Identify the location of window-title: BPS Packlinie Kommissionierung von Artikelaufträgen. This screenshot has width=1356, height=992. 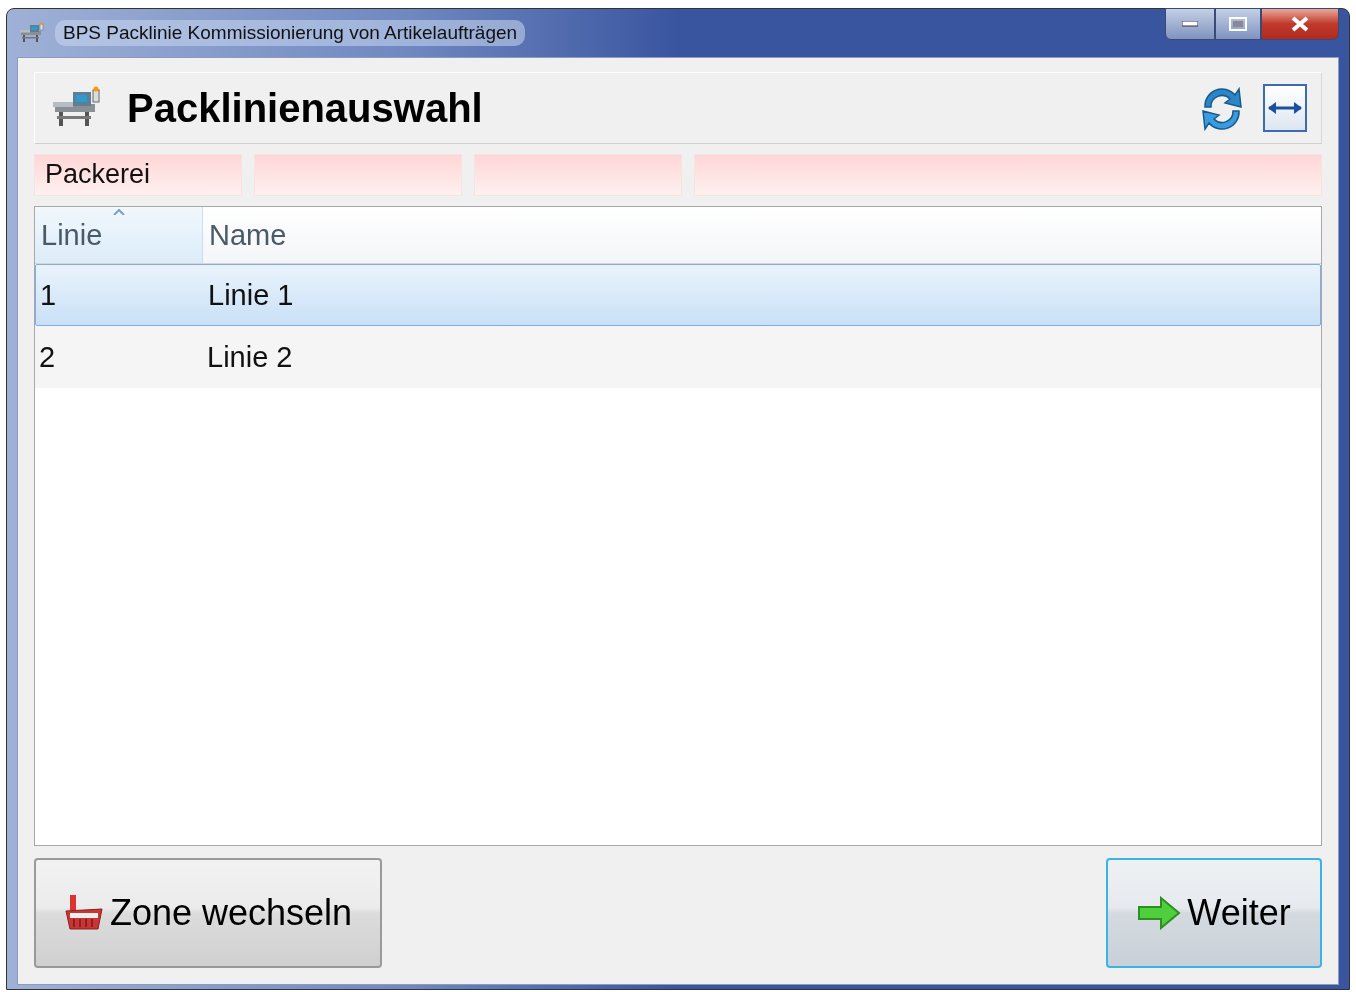
(290, 33).